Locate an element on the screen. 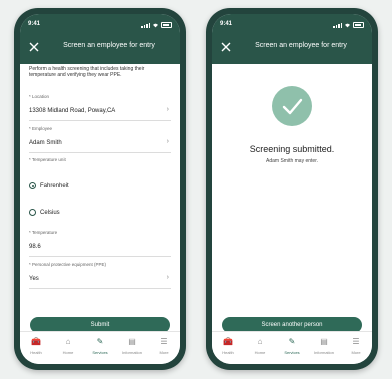 The image size is (392, 379). checkmark-icon is located at coordinates (292, 106).